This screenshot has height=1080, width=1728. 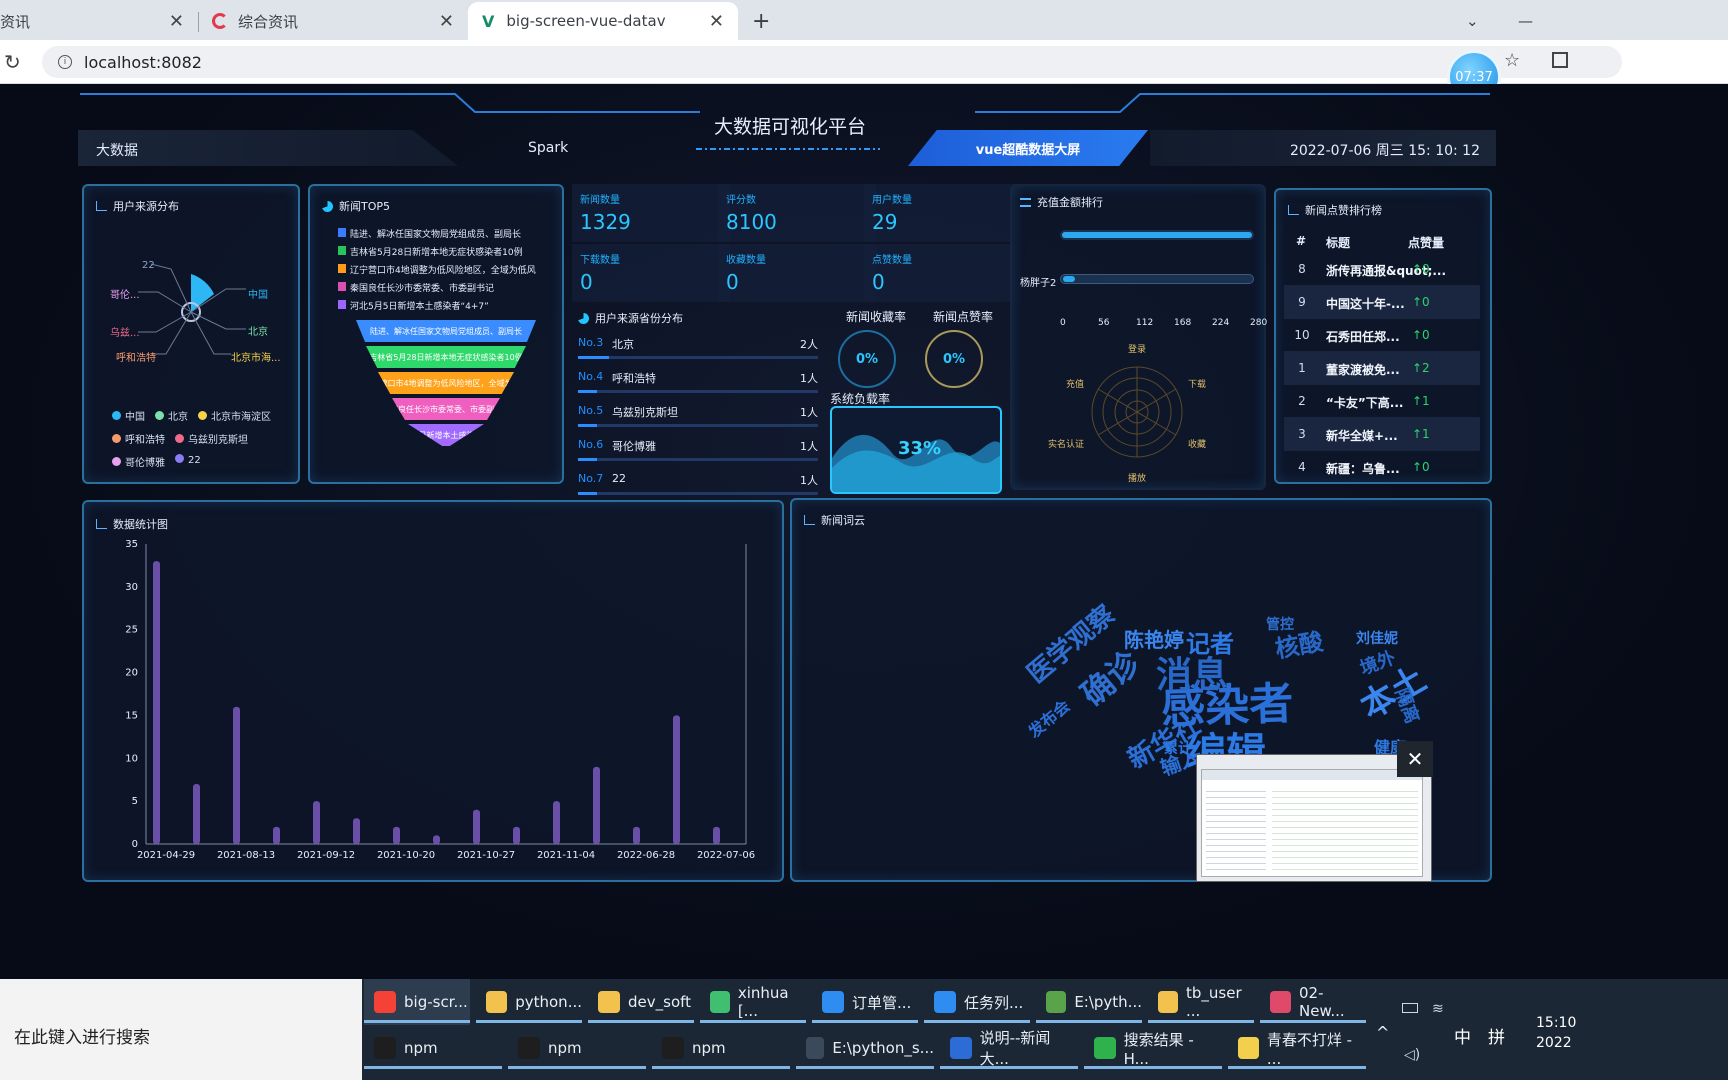 I want to click on tab-zonghe-zixun: 综合资讯 ✕, so click(x=334, y=21).